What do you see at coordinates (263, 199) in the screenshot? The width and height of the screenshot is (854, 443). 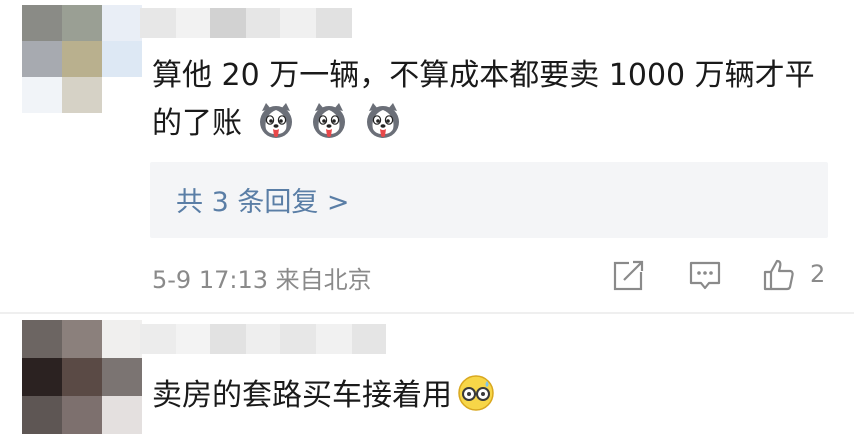 I see `view-replies-link: 共 3 条回复 >` at bounding box center [263, 199].